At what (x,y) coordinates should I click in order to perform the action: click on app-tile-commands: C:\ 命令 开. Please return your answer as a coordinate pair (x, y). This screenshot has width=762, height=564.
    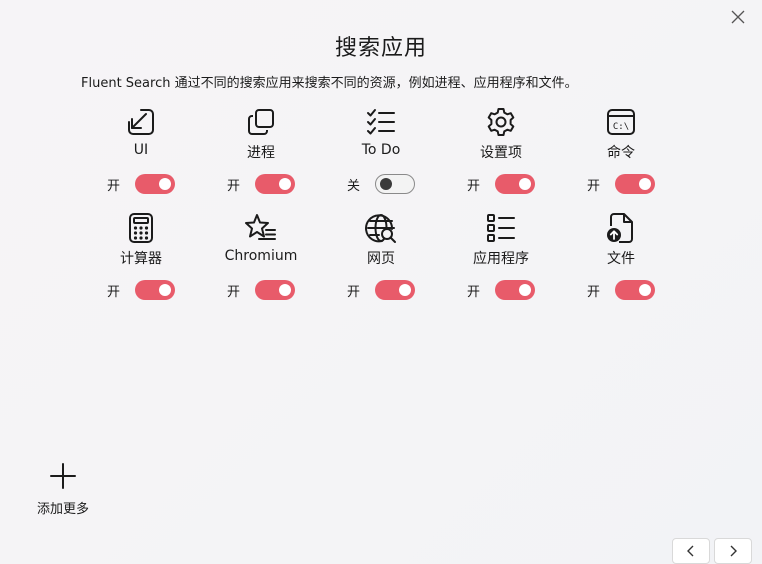
    Looking at the image, I should click on (621, 159).